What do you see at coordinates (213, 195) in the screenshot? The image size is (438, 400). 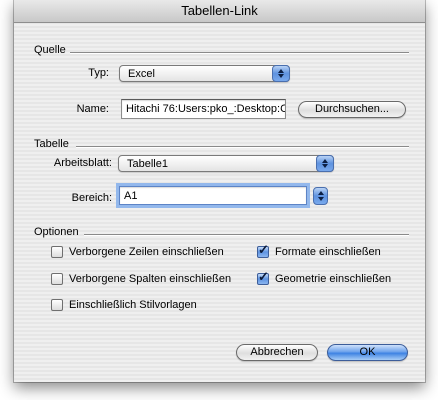 I see `range-field: A1` at bounding box center [213, 195].